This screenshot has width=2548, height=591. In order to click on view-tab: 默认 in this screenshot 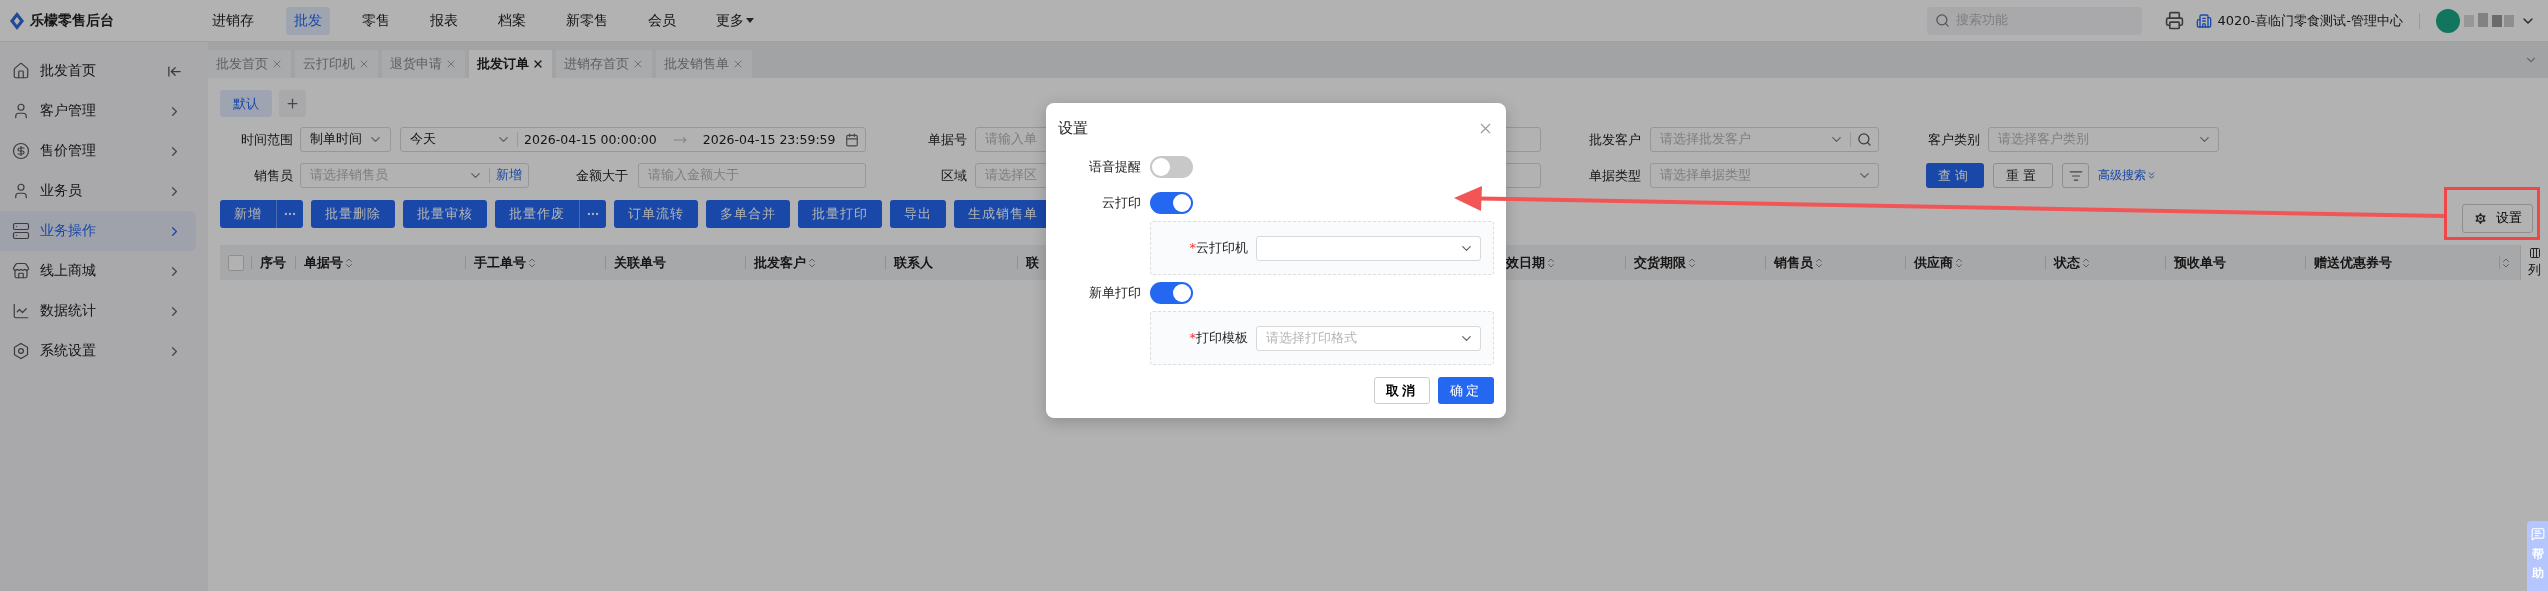, I will do `click(246, 103)`.